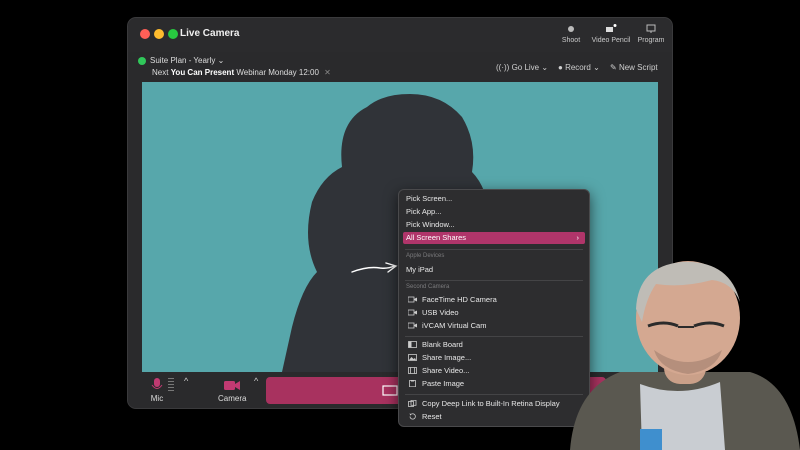 The width and height of the screenshot is (800, 450). I want to click on menu-item-ivcam-virtual-cam: iVCAM Virtual Cam, so click(494, 326).